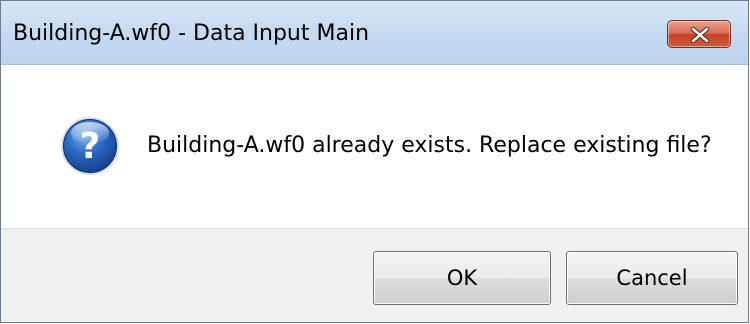 This screenshot has width=750, height=324. I want to click on cancel-button: Cancel, so click(652, 278).